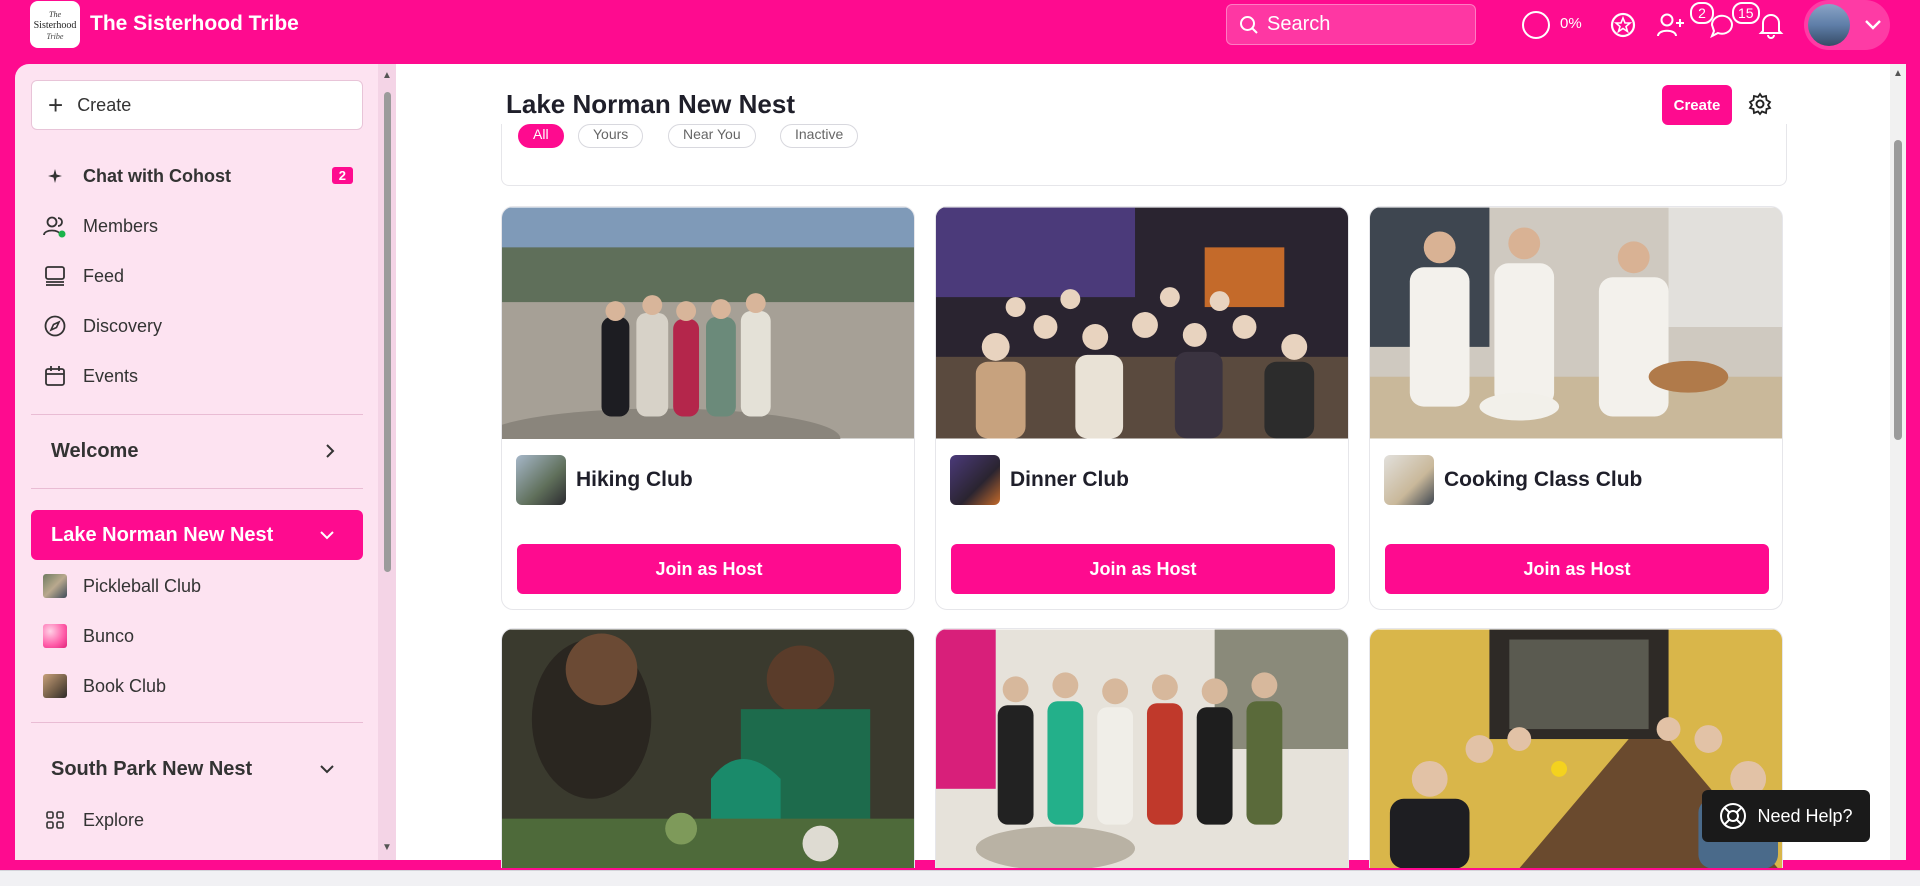 This screenshot has height=886, width=1920. I want to click on bell-icon, so click(1771, 25).